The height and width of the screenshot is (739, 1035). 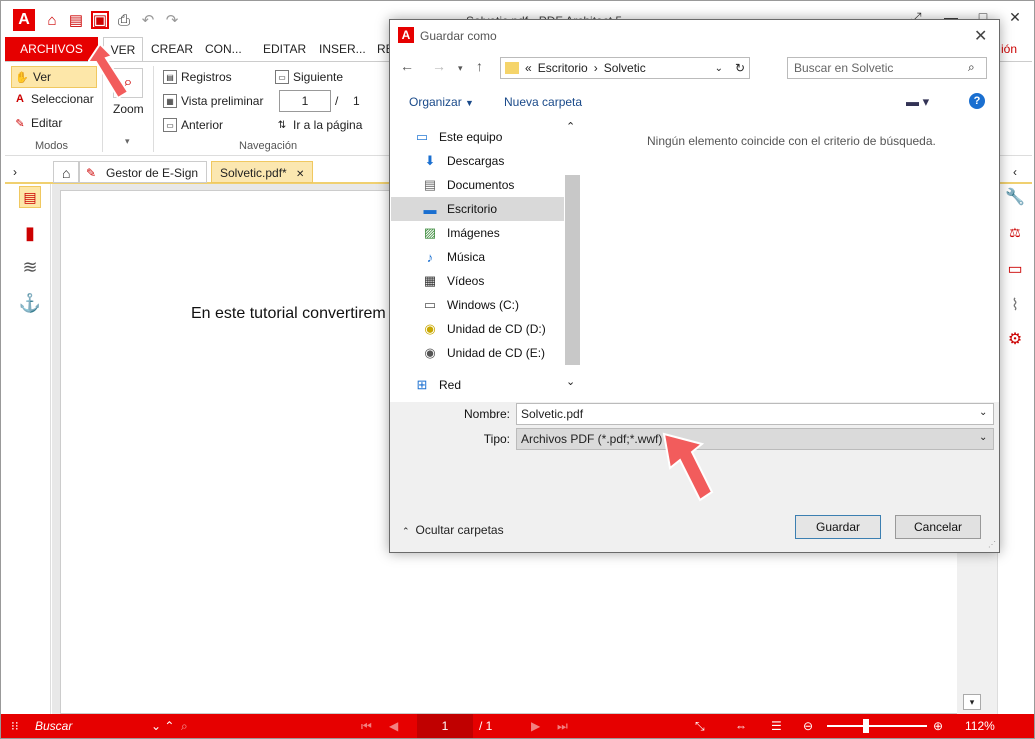 What do you see at coordinates (284, 49) in the screenshot?
I see `tab-editar: EDITAR` at bounding box center [284, 49].